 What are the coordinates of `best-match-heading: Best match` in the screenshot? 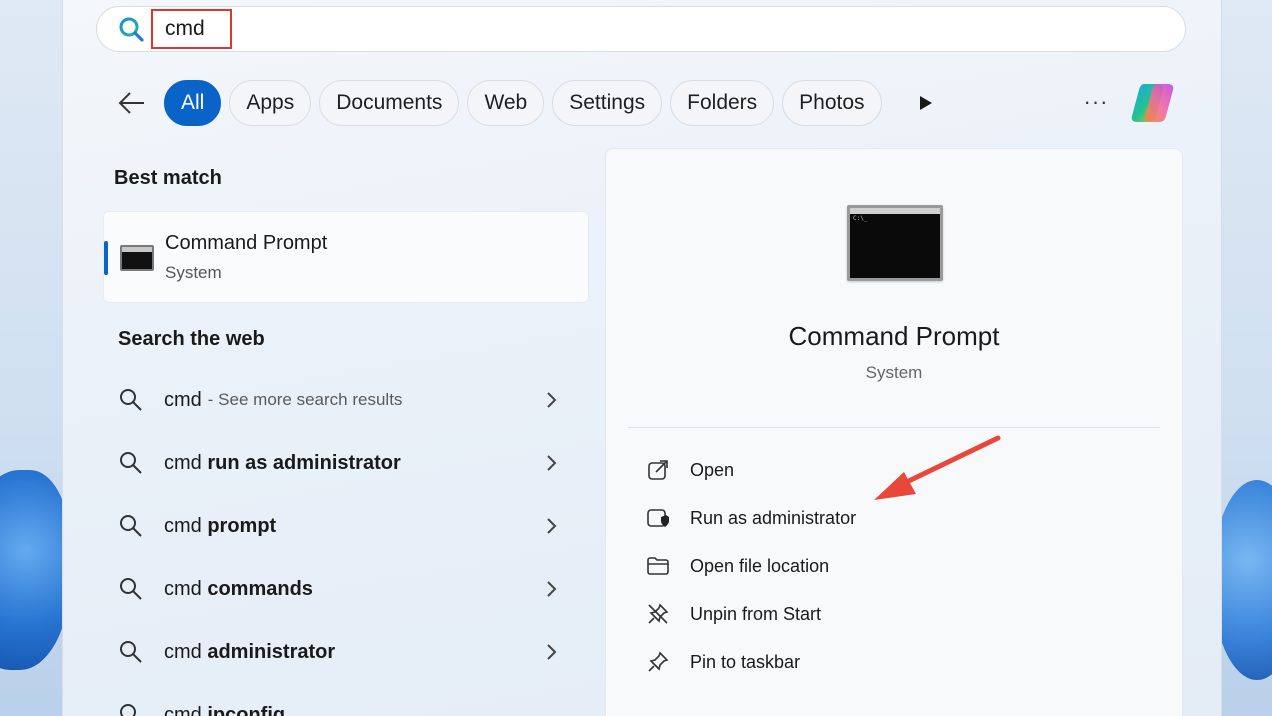 It's located at (168, 178).